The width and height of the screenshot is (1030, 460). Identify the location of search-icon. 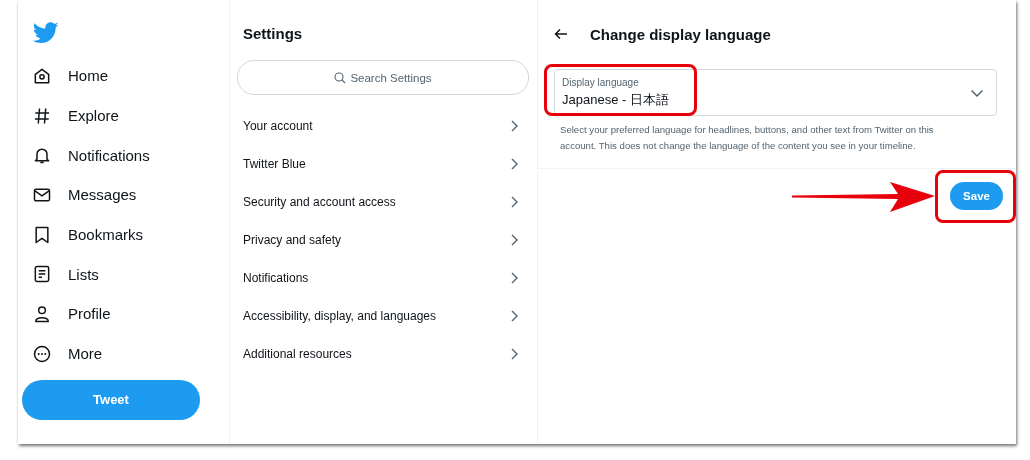
(340, 77).